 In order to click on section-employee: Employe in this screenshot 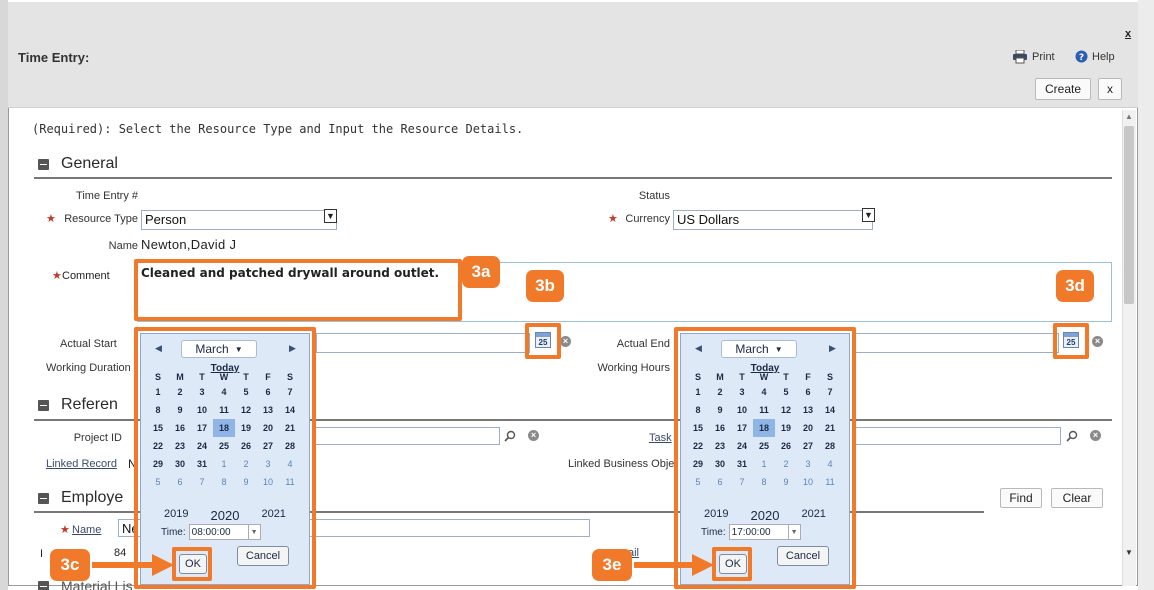, I will do `click(80, 498)`.